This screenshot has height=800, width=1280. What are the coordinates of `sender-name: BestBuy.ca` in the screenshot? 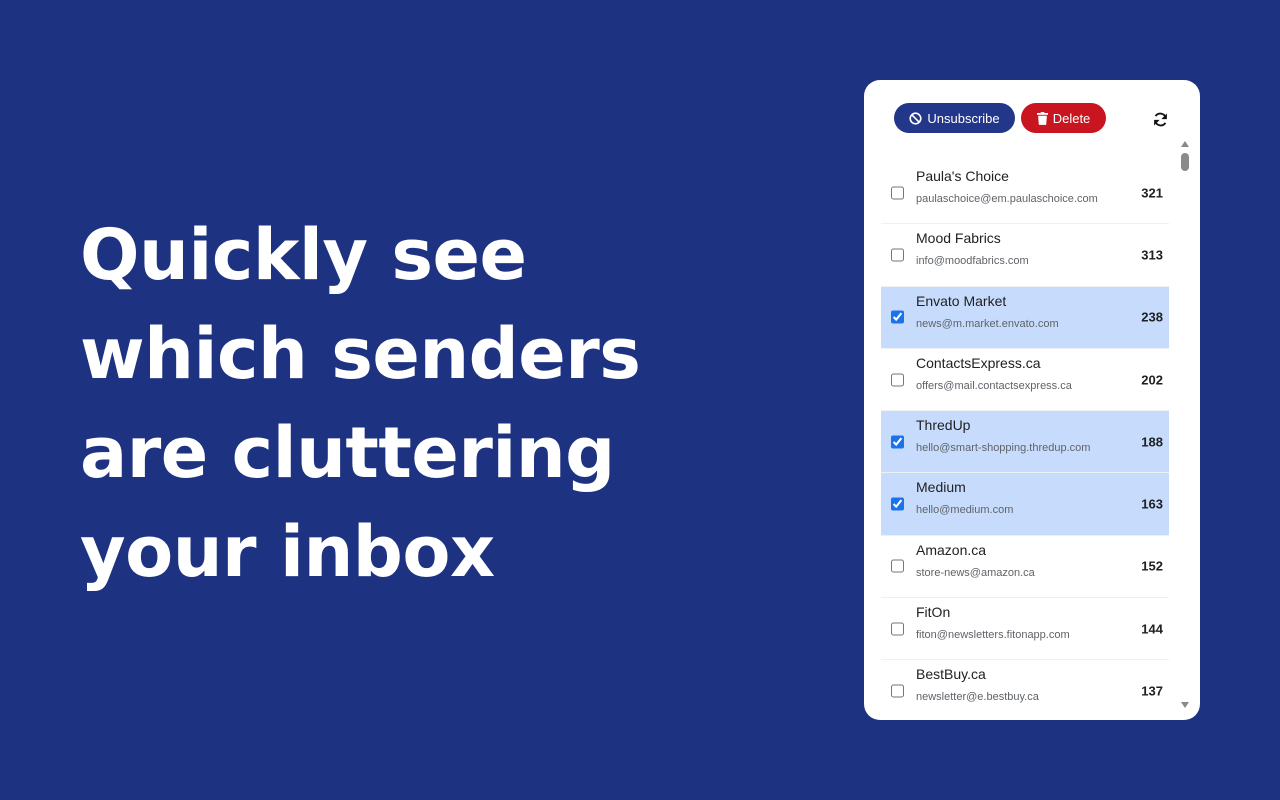 It's located at (951, 674).